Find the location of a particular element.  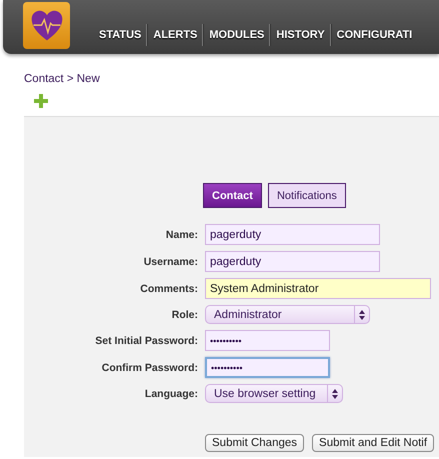

tab: Notifications is located at coordinates (307, 195).